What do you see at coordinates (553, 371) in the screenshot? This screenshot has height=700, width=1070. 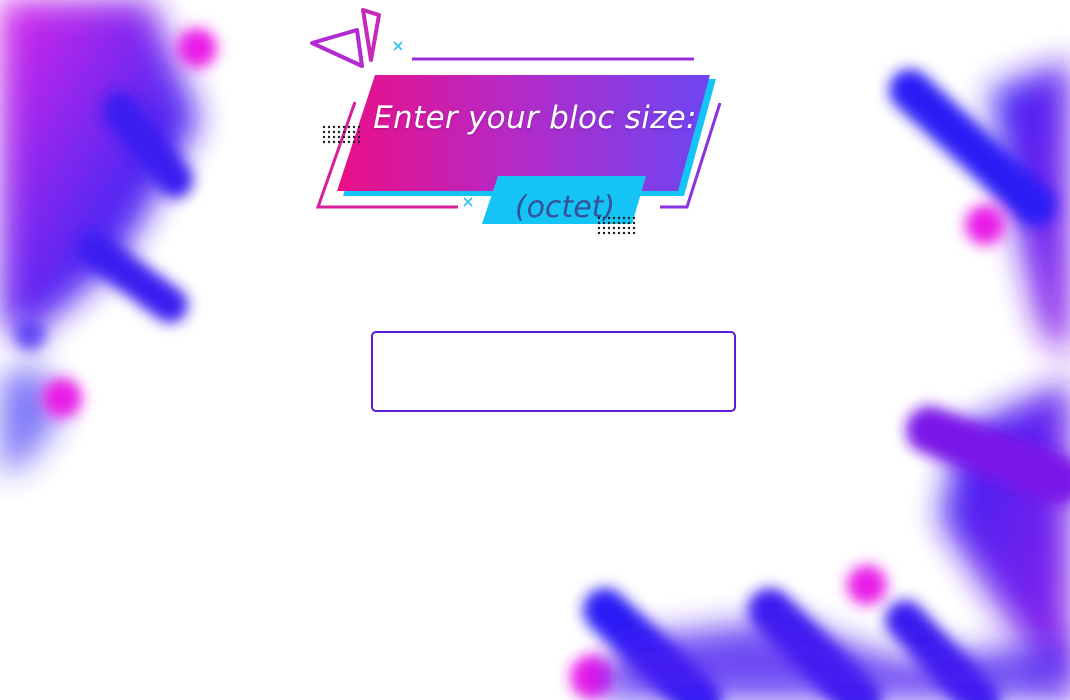 I see `bloc-size-input` at bounding box center [553, 371].